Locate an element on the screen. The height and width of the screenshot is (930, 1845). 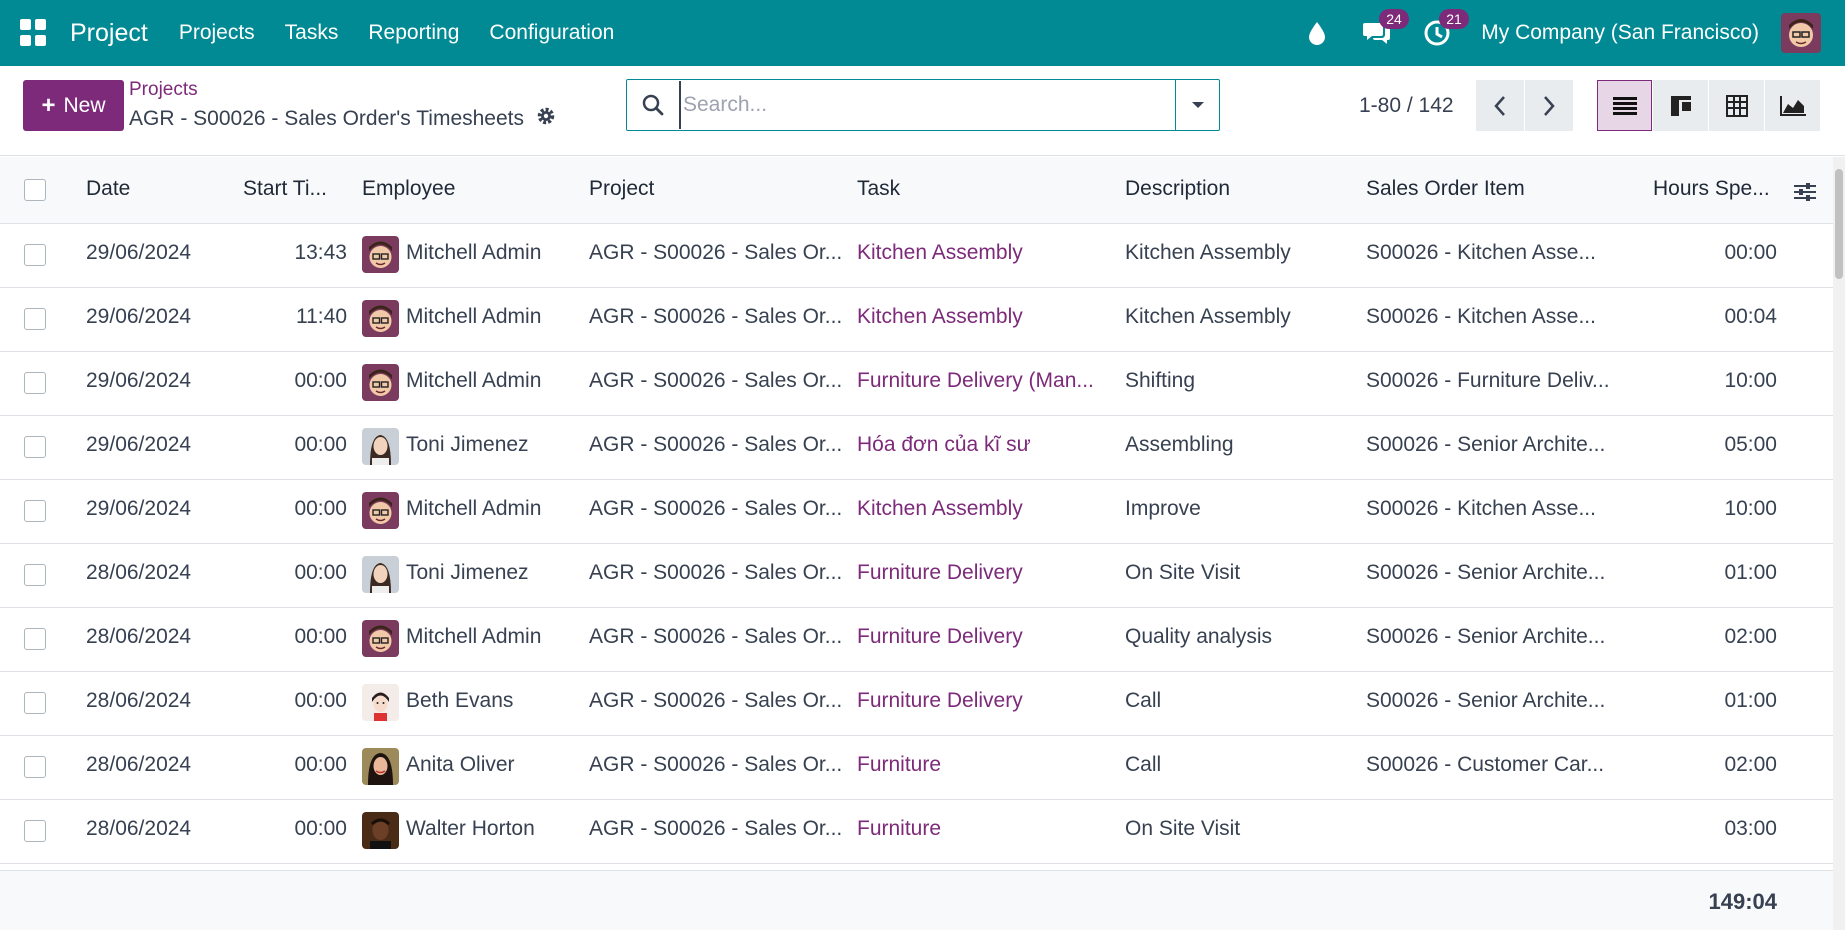
pivot-view-button is located at coordinates (1736, 105).